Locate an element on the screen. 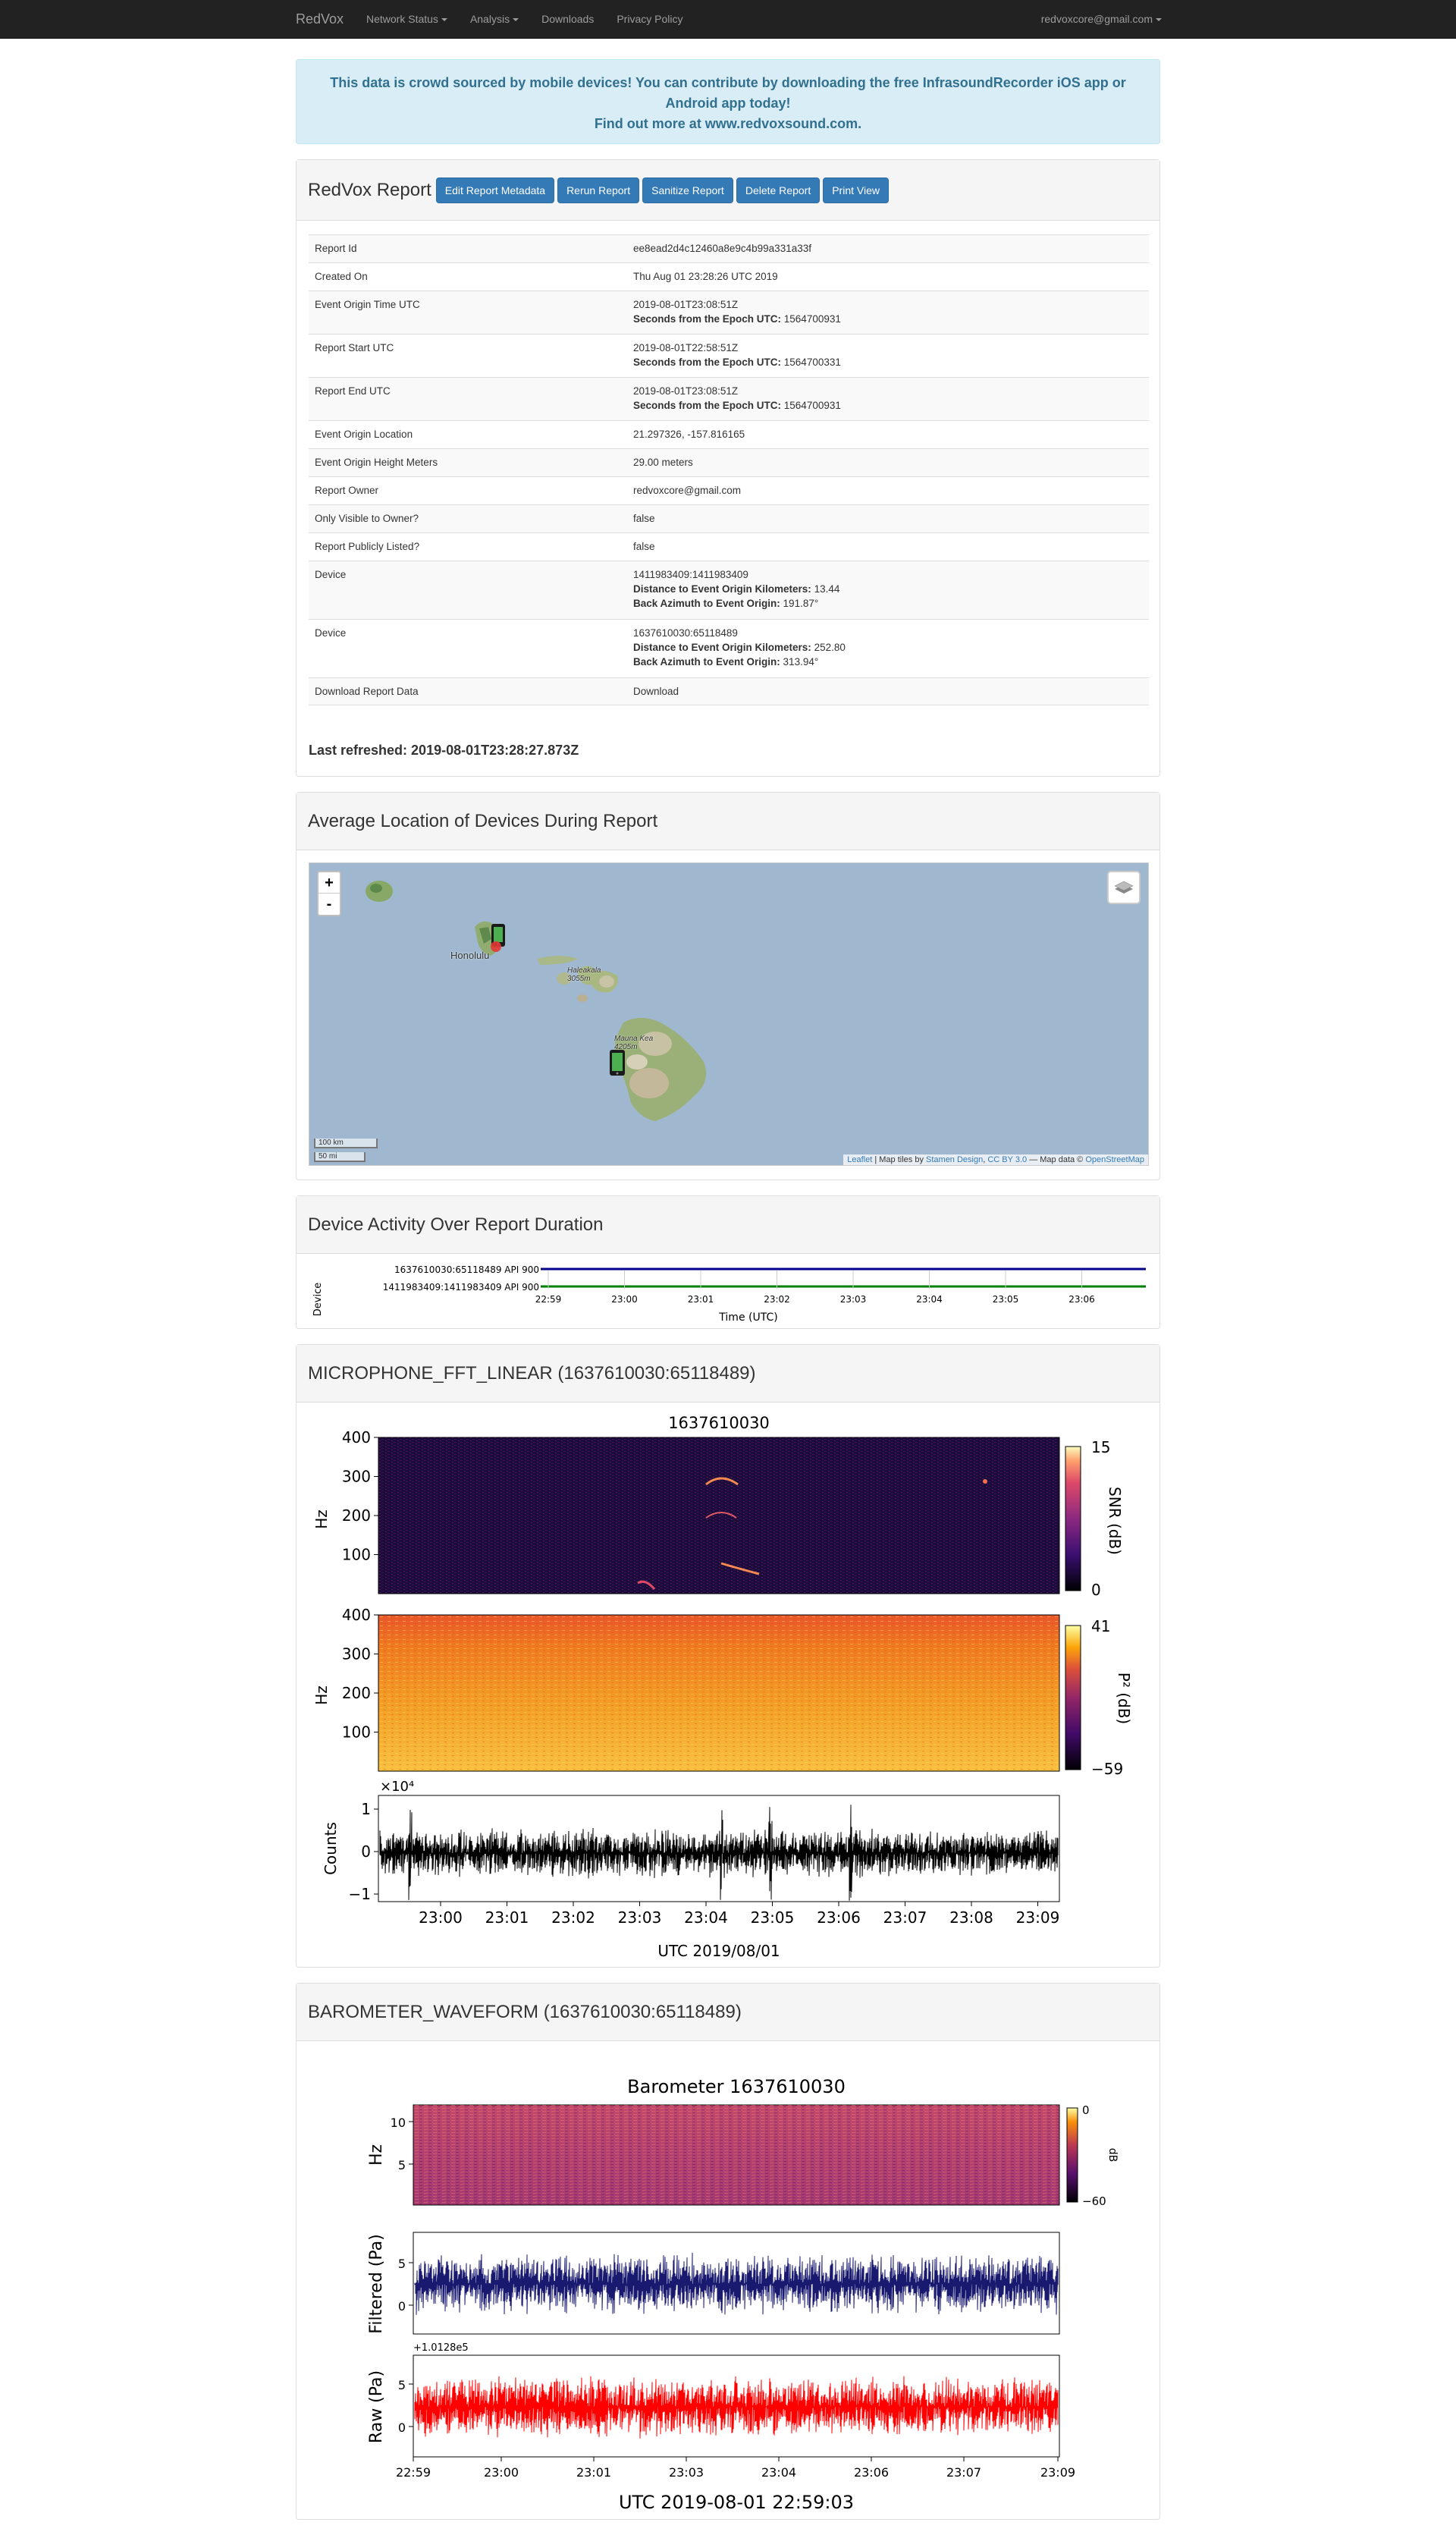 This screenshot has width=1456, height=2535. table-row: Created On Thu Aug 01 23:28:26 UTC 2019 is located at coordinates (729, 276).